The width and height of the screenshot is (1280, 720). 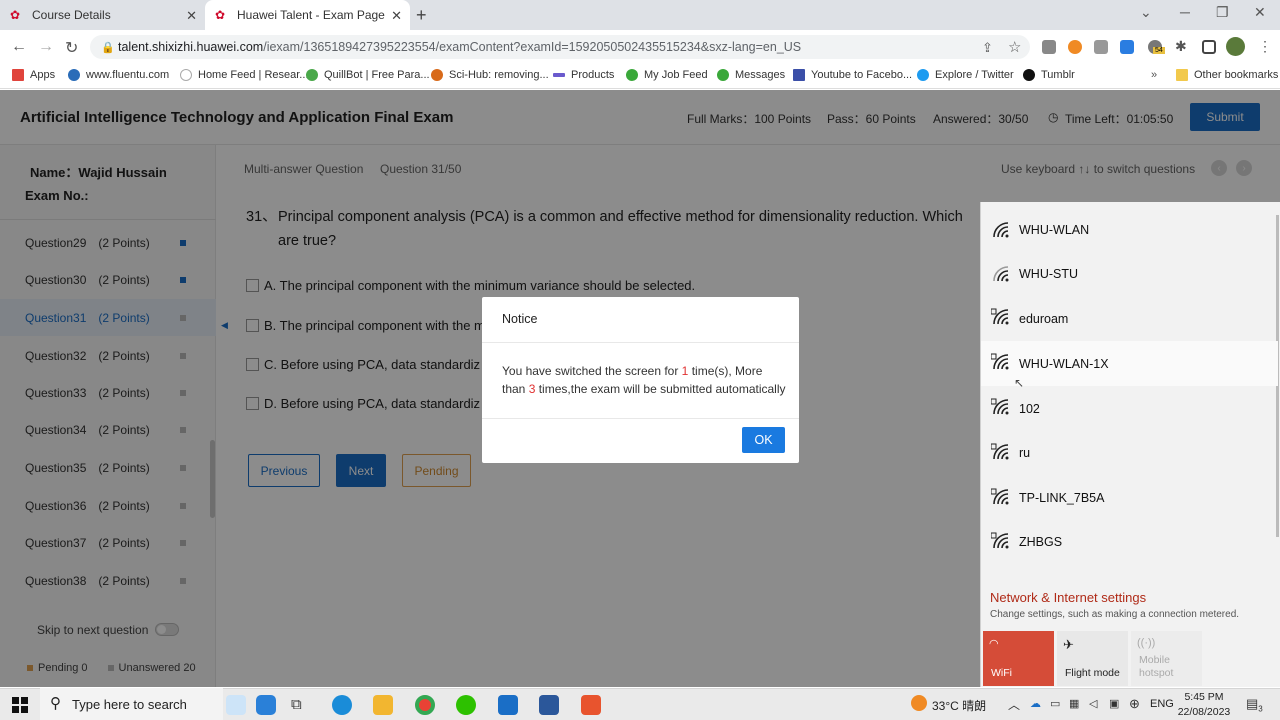 What do you see at coordinates (1054, 229) in the screenshot?
I see `network-name: WHU-WLAN` at bounding box center [1054, 229].